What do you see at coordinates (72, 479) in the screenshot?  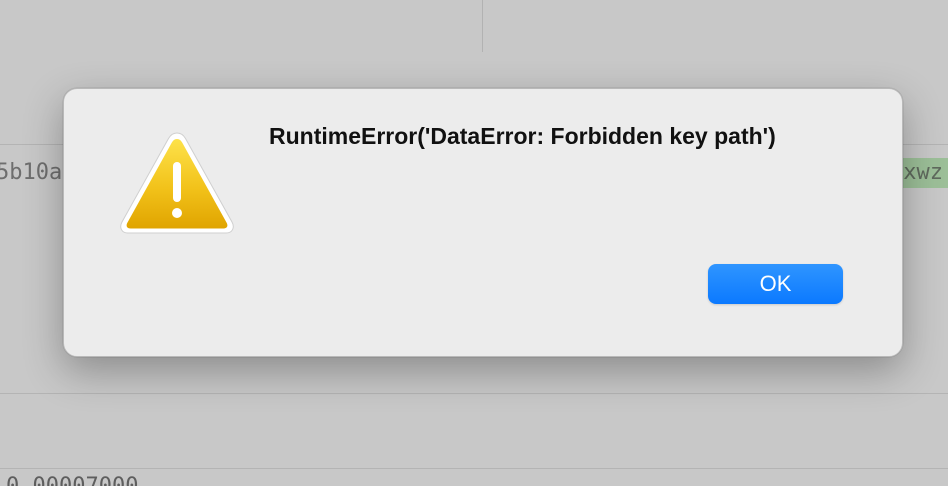 I see `background-code-bottom: 0.00007000` at bounding box center [72, 479].